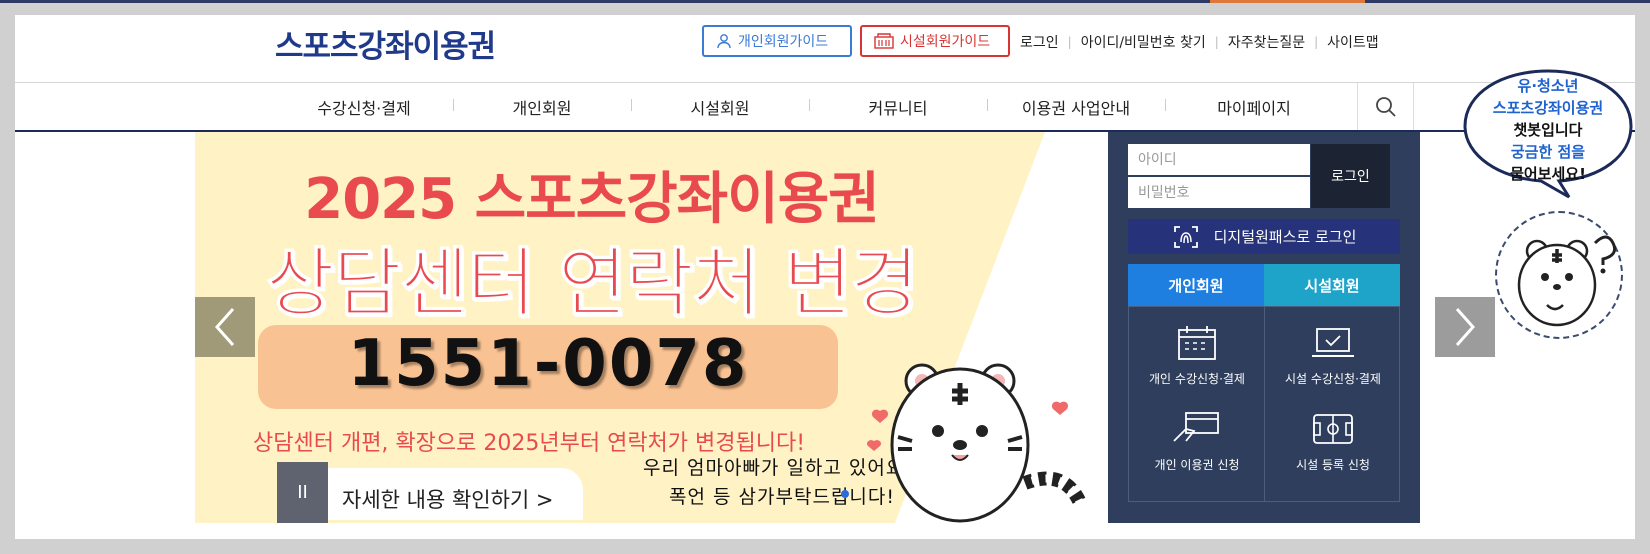  I want to click on quick-facility-enrollment: 시설 수강신청·결제, so click(1333, 356).